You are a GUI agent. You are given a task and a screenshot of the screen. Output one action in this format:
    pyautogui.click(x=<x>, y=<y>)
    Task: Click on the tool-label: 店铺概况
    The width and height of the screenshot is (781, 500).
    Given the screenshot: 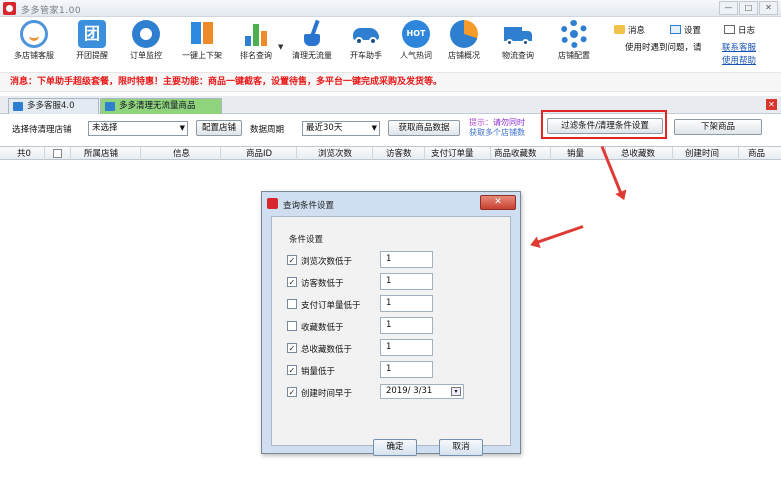 What is the action you would take?
    pyautogui.click(x=464, y=55)
    